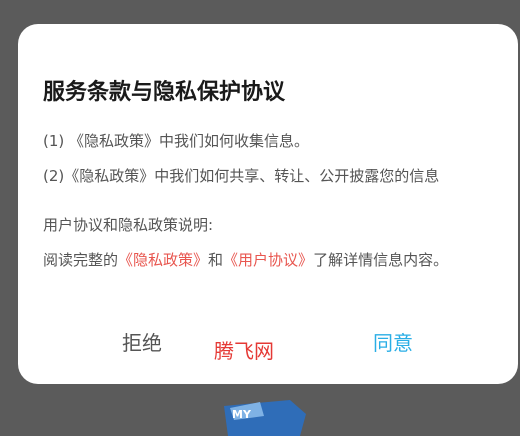 The width and height of the screenshot is (520, 436). I want to click on user-agreement-link: 《用户协议》, so click(268, 260).